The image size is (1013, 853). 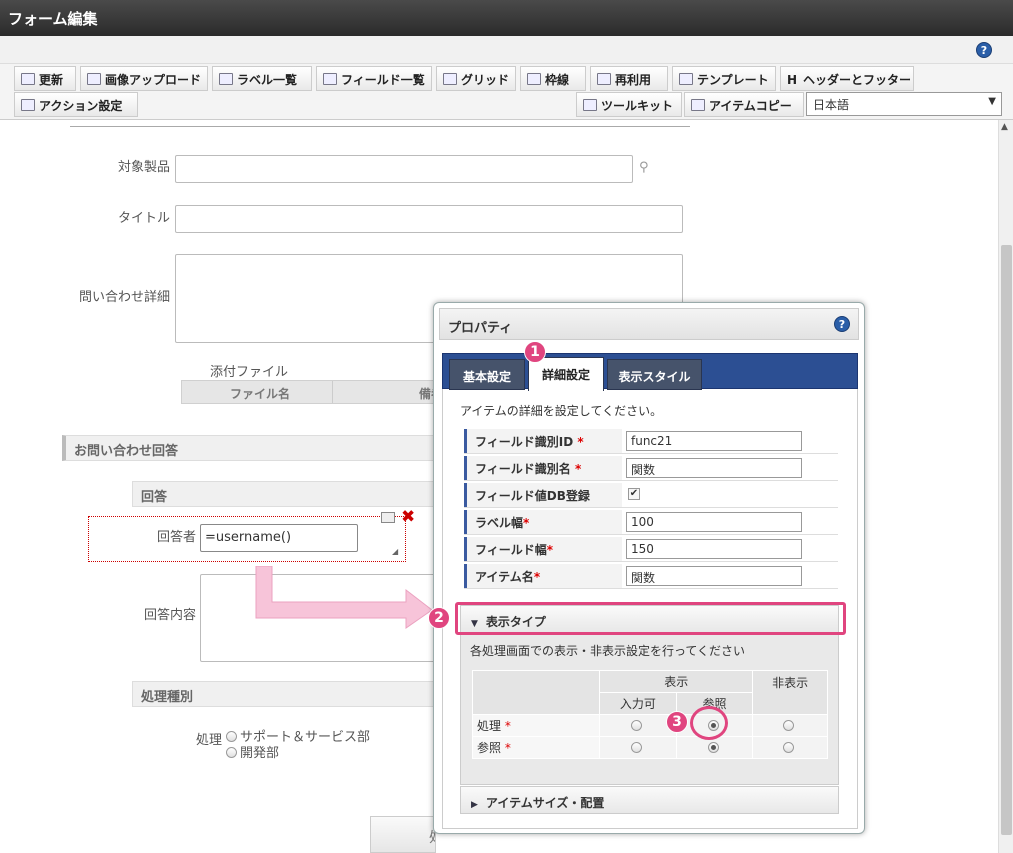 I want to click on highlight-ref-radio, so click(x=709, y=723).